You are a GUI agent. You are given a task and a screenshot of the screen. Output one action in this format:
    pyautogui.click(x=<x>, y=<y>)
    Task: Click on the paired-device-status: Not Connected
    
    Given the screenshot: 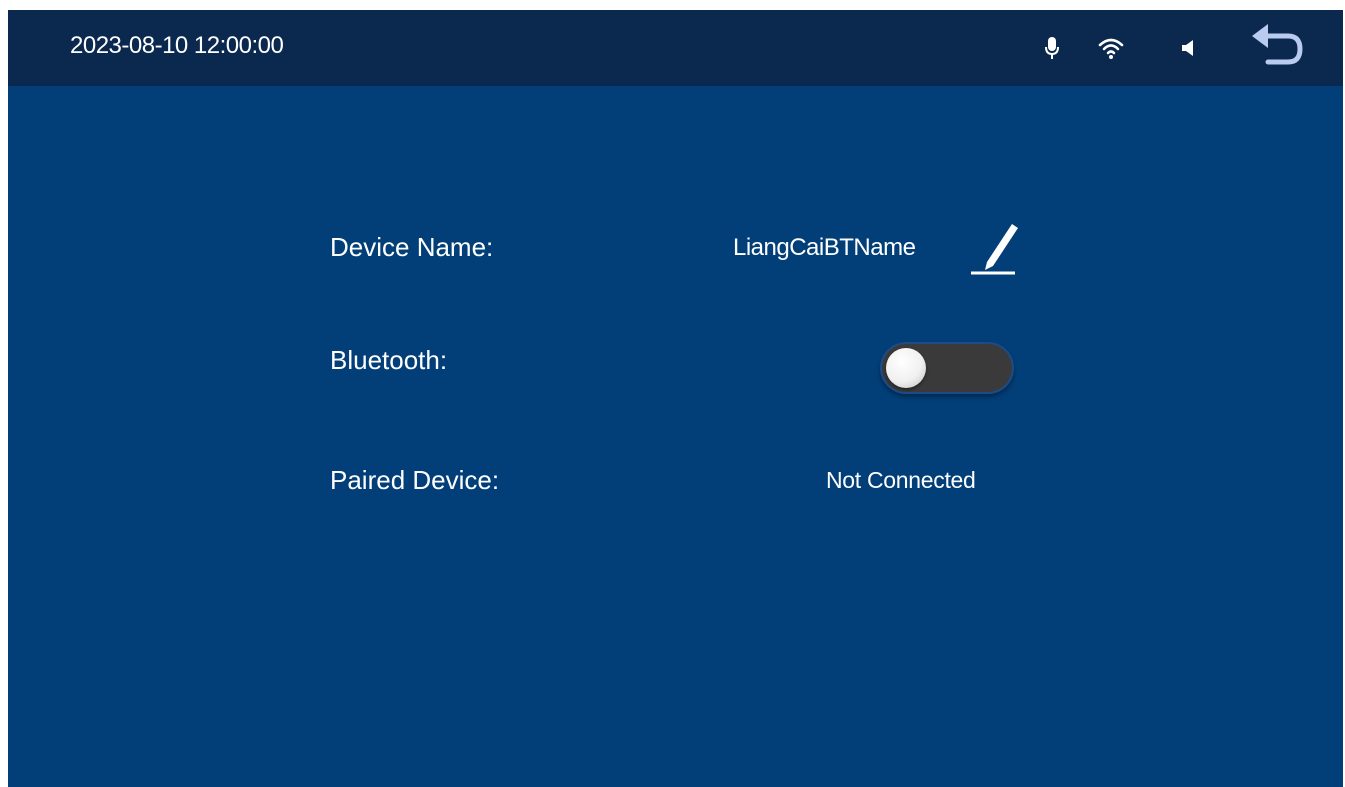 What is the action you would take?
    pyautogui.click(x=901, y=480)
    